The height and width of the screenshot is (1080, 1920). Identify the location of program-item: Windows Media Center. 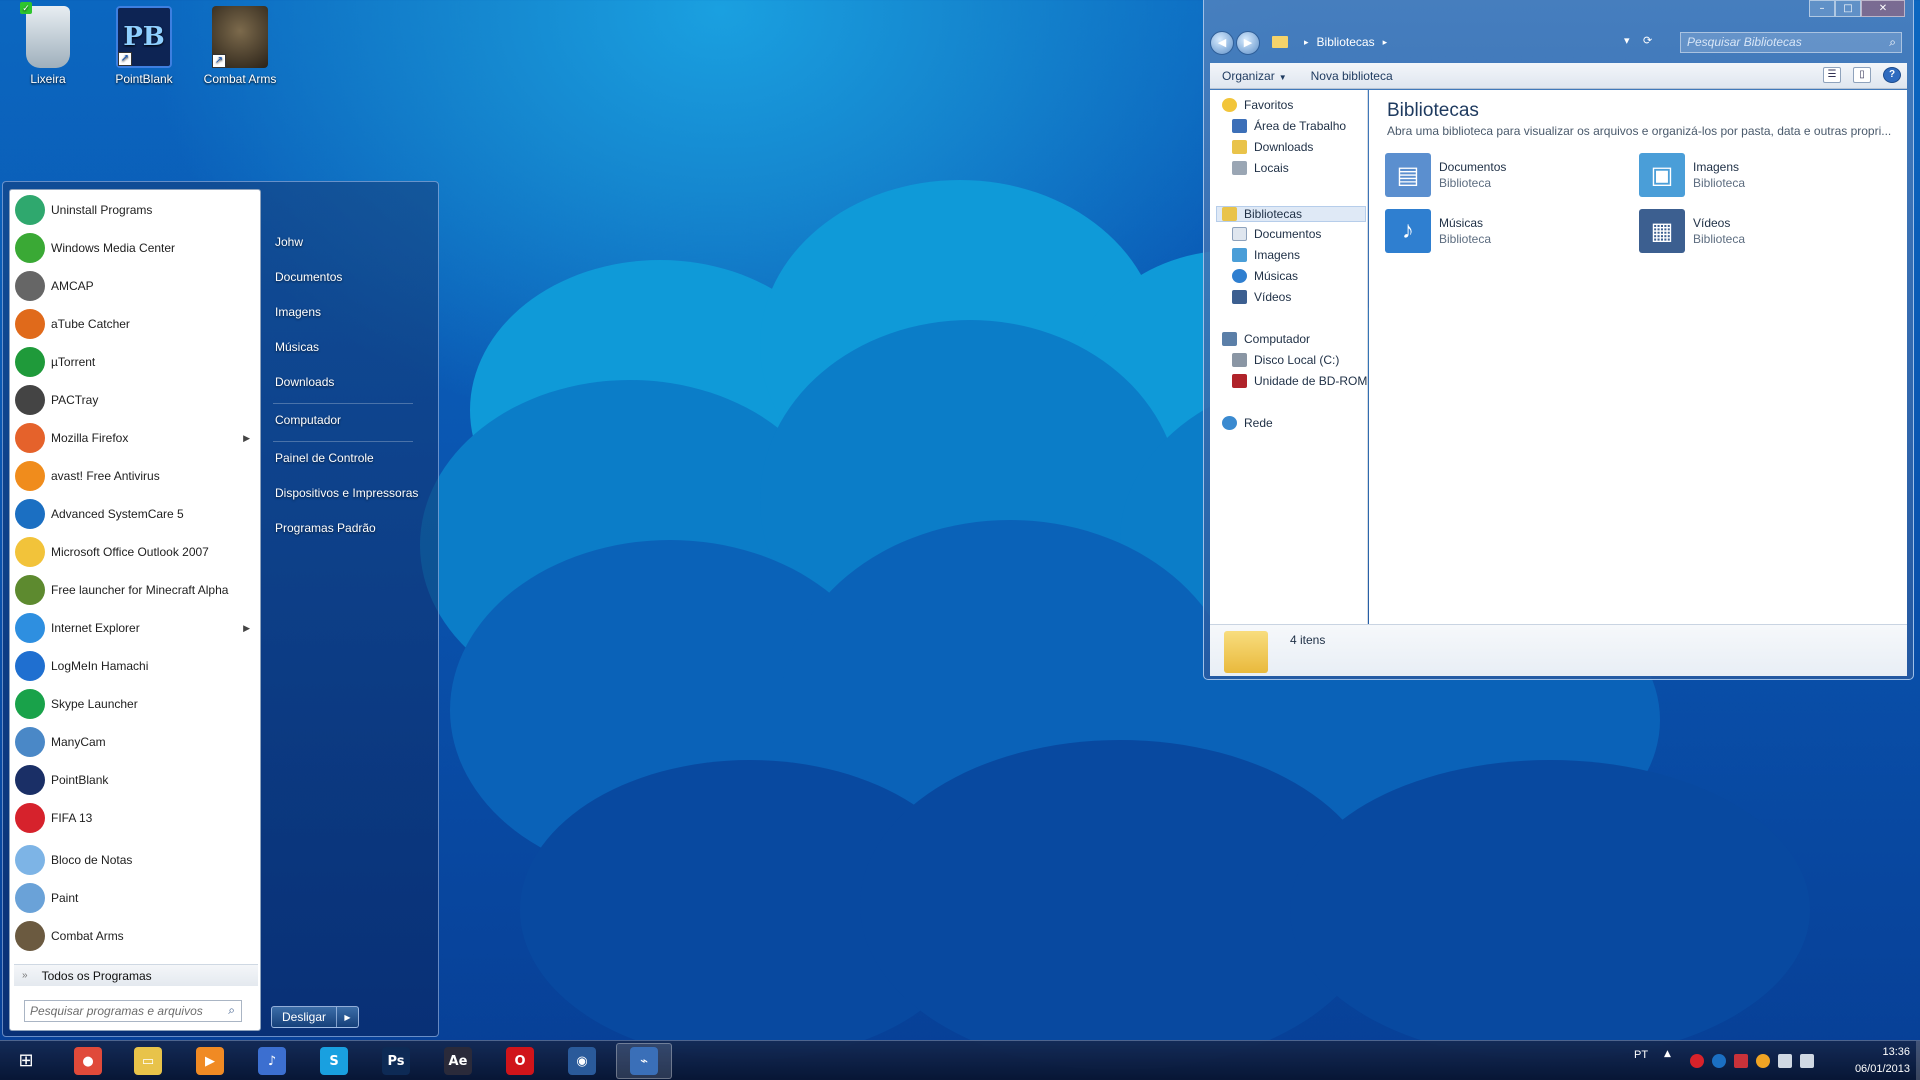
(135, 248).